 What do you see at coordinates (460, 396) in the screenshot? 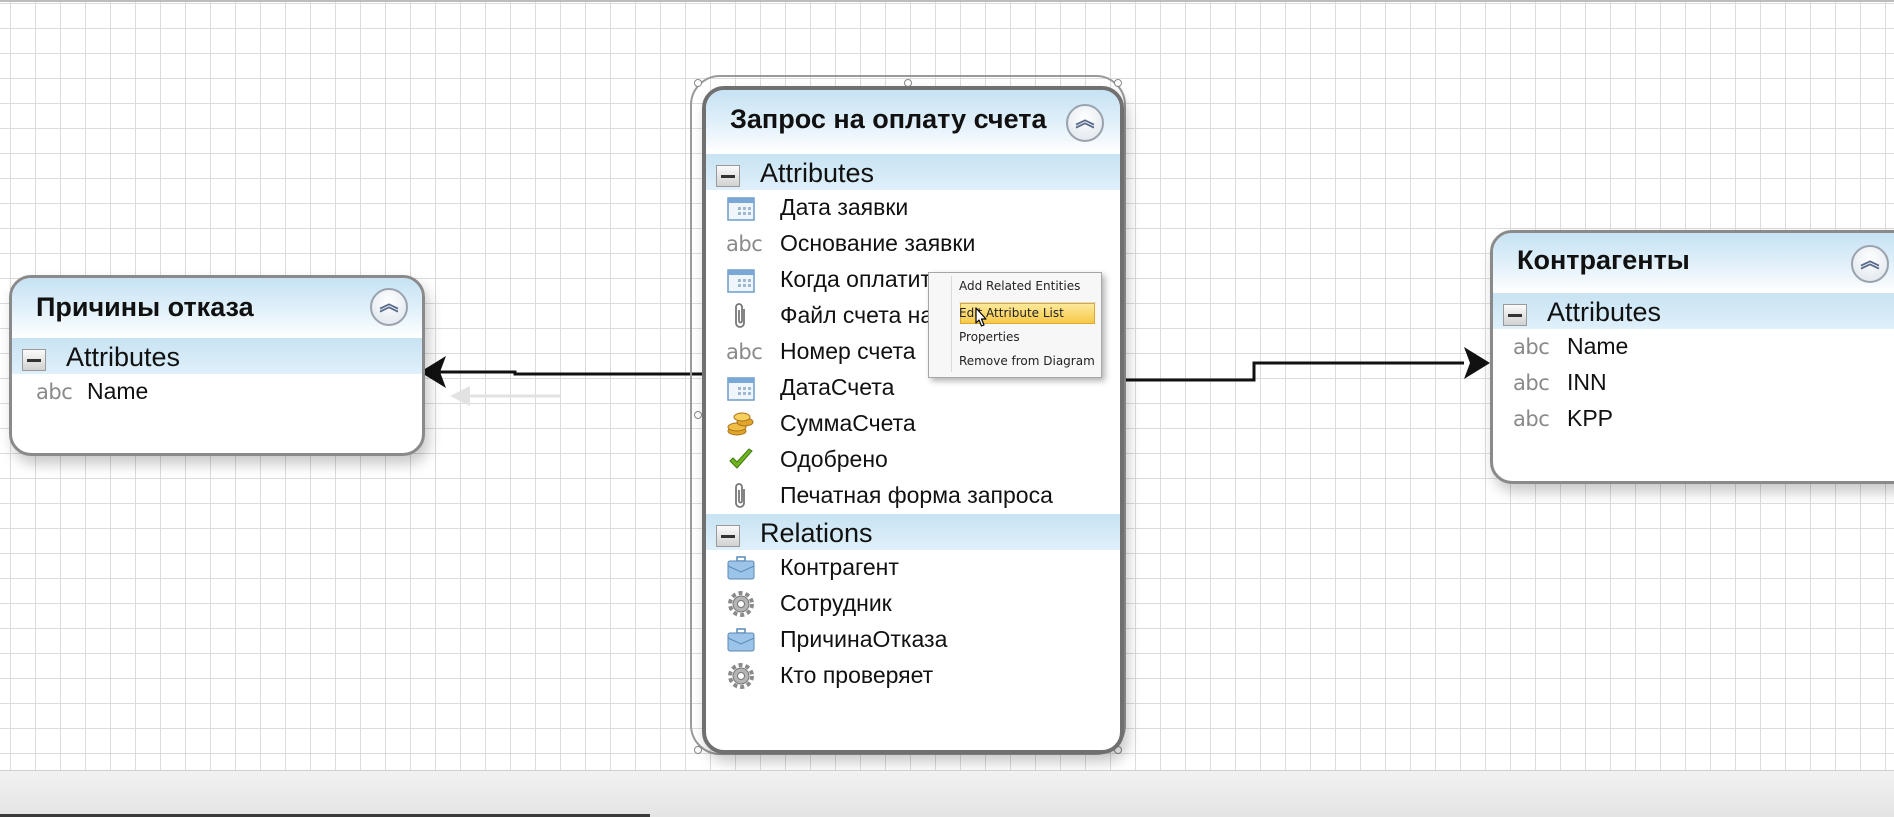
I see `arrowhead-left-ghost` at bounding box center [460, 396].